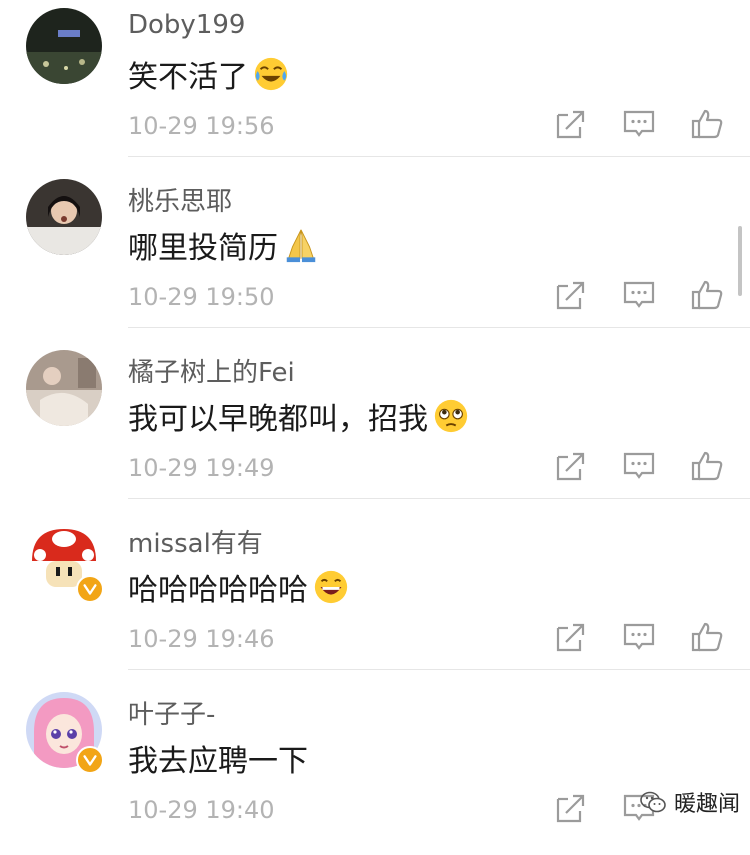 The width and height of the screenshot is (750, 855). What do you see at coordinates (653, 802) in the screenshot?
I see `wechat-icon` at bounding box center [653, 802].